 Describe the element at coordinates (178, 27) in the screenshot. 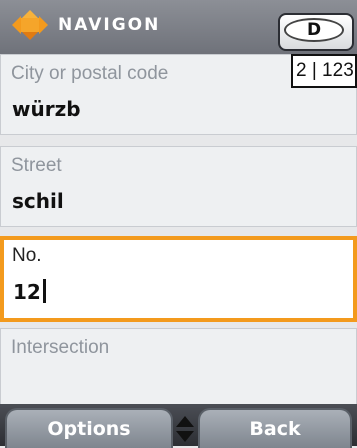

I see `header-bar: NAVIGON D` at that location.